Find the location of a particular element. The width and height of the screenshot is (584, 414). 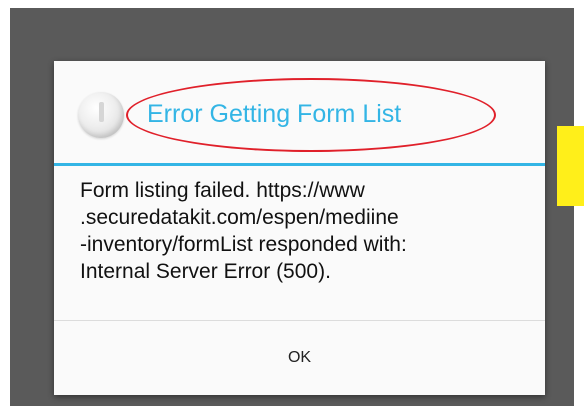

message-line: Form listing failed. https://www is located at coordinates (222, 190).